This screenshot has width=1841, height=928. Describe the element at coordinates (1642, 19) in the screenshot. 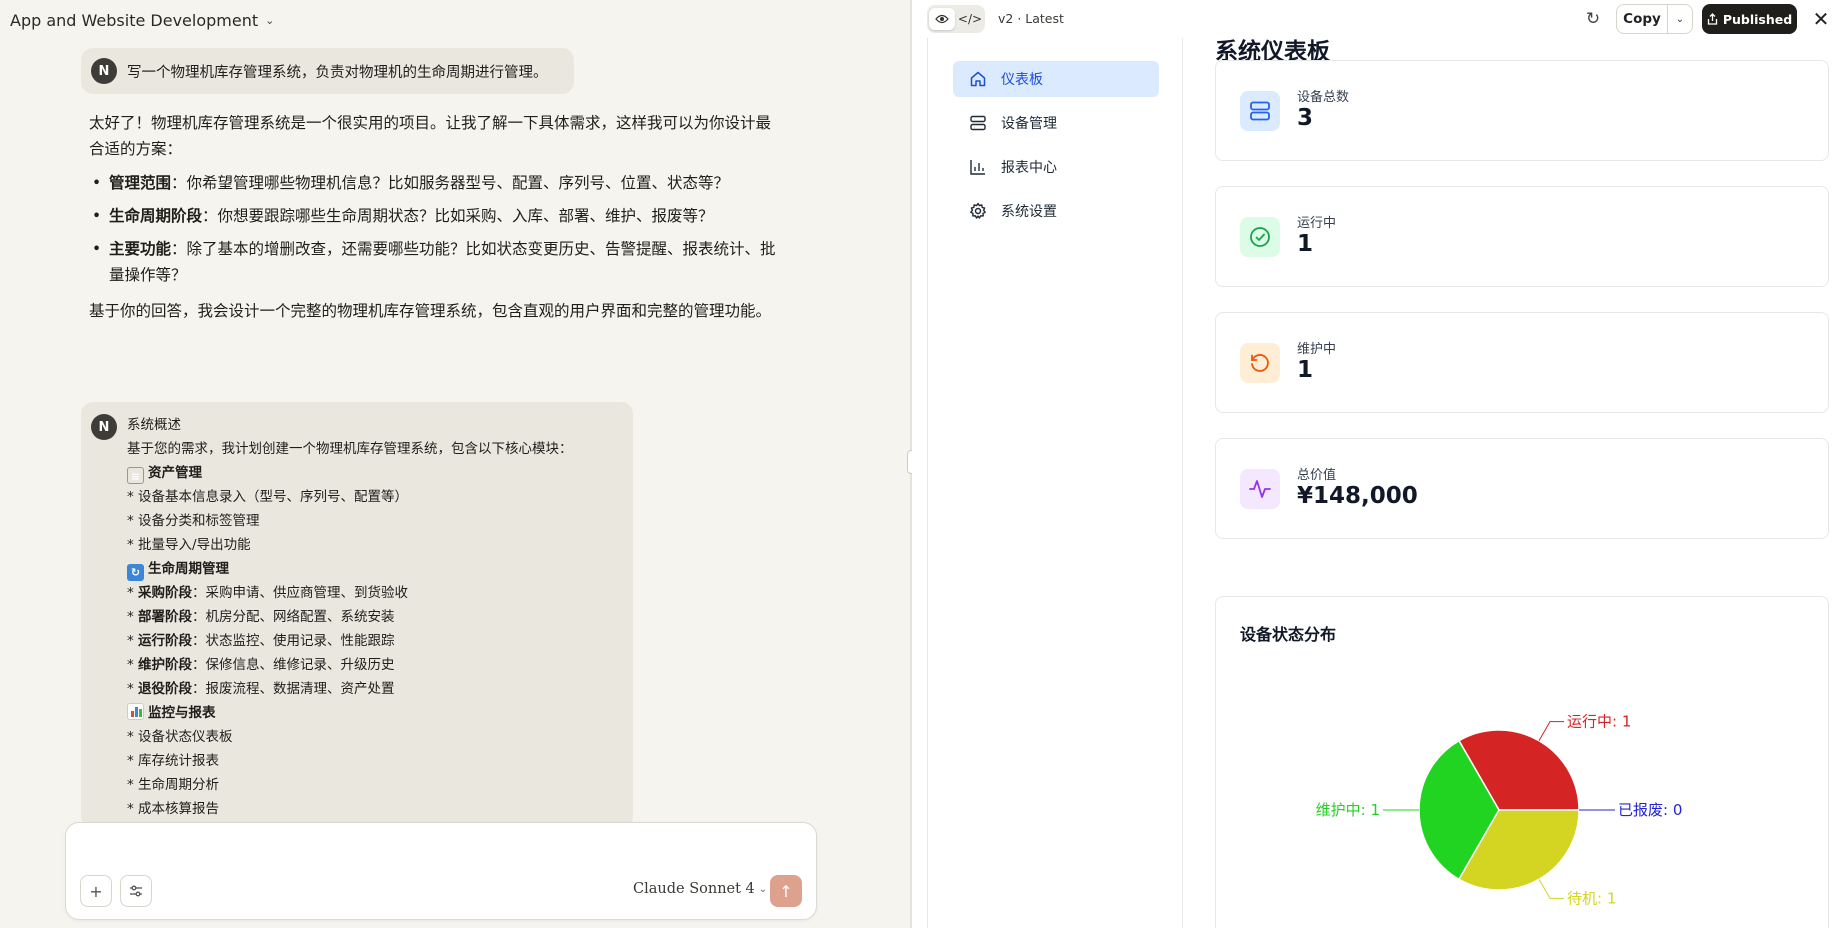

I see `copy-button: Copy` at that location.